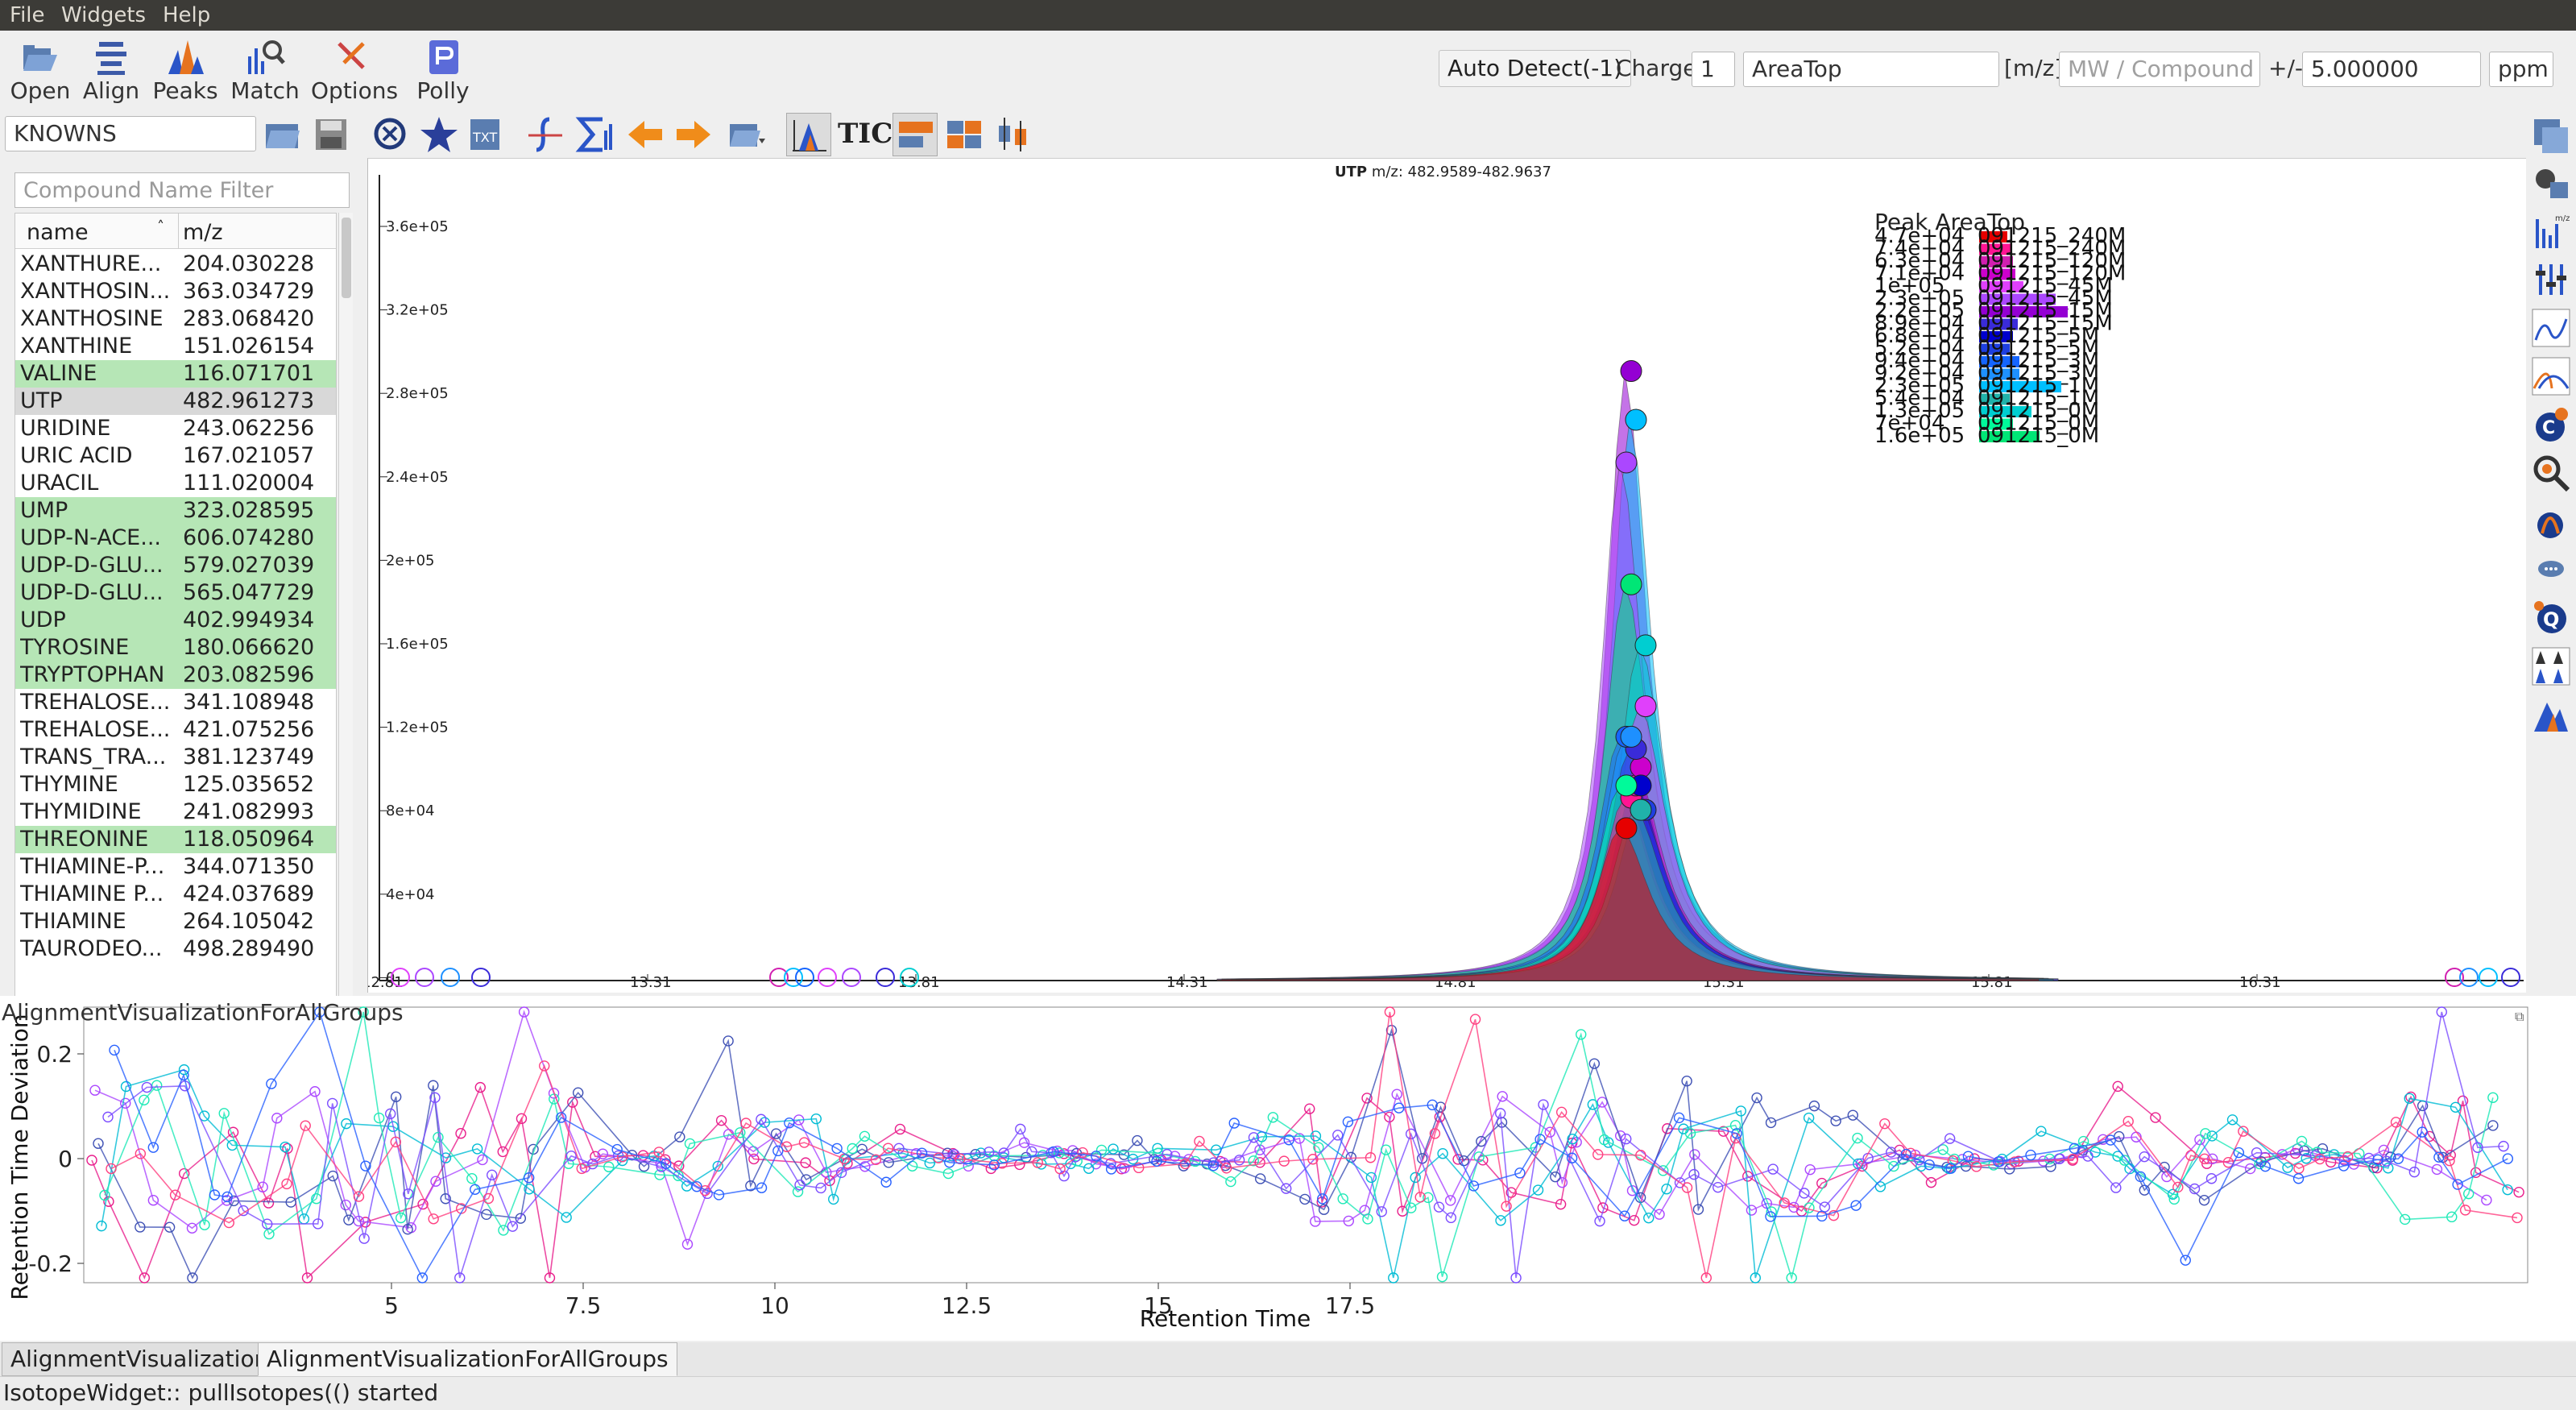  What do you see at coordinates (2521, 69) in the screenshot?
I see `tolerance-unit-select: ppm` at bounding box center [2521, 69].